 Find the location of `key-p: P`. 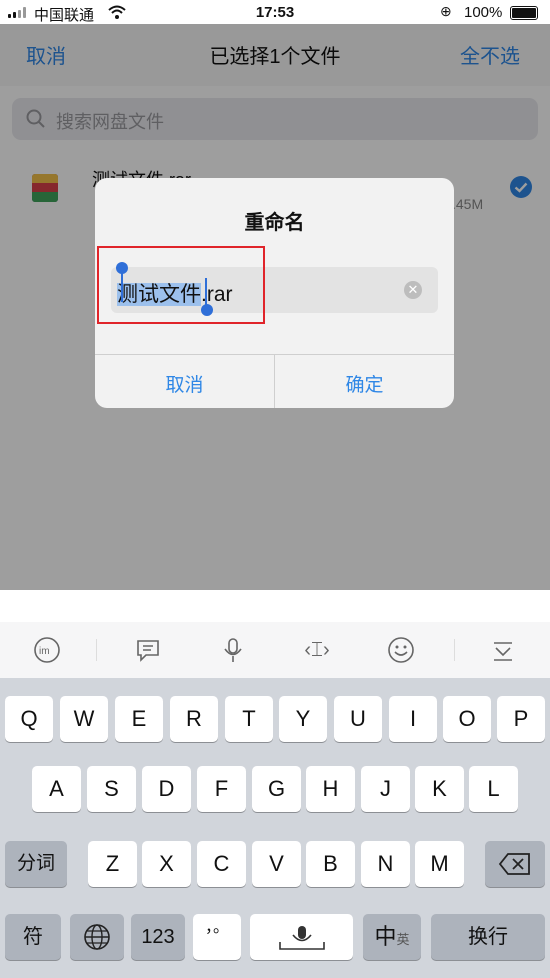

key-p: P is located at coordinates (521, 719).